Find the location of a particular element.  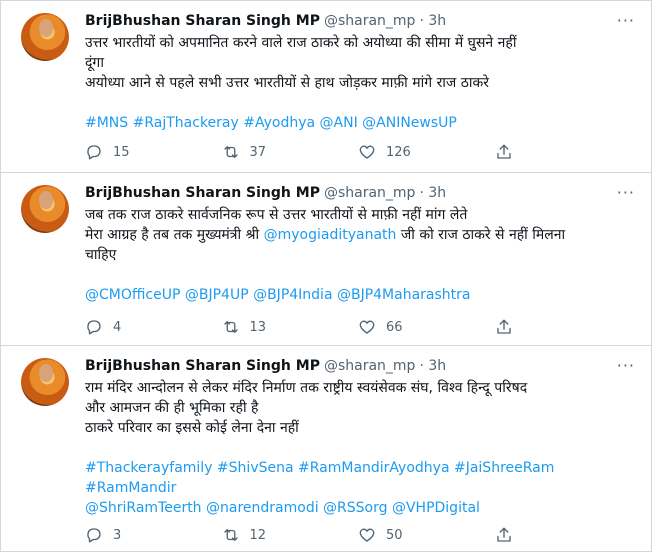

retweet-button: 37 is located at coordinates (290, 152).